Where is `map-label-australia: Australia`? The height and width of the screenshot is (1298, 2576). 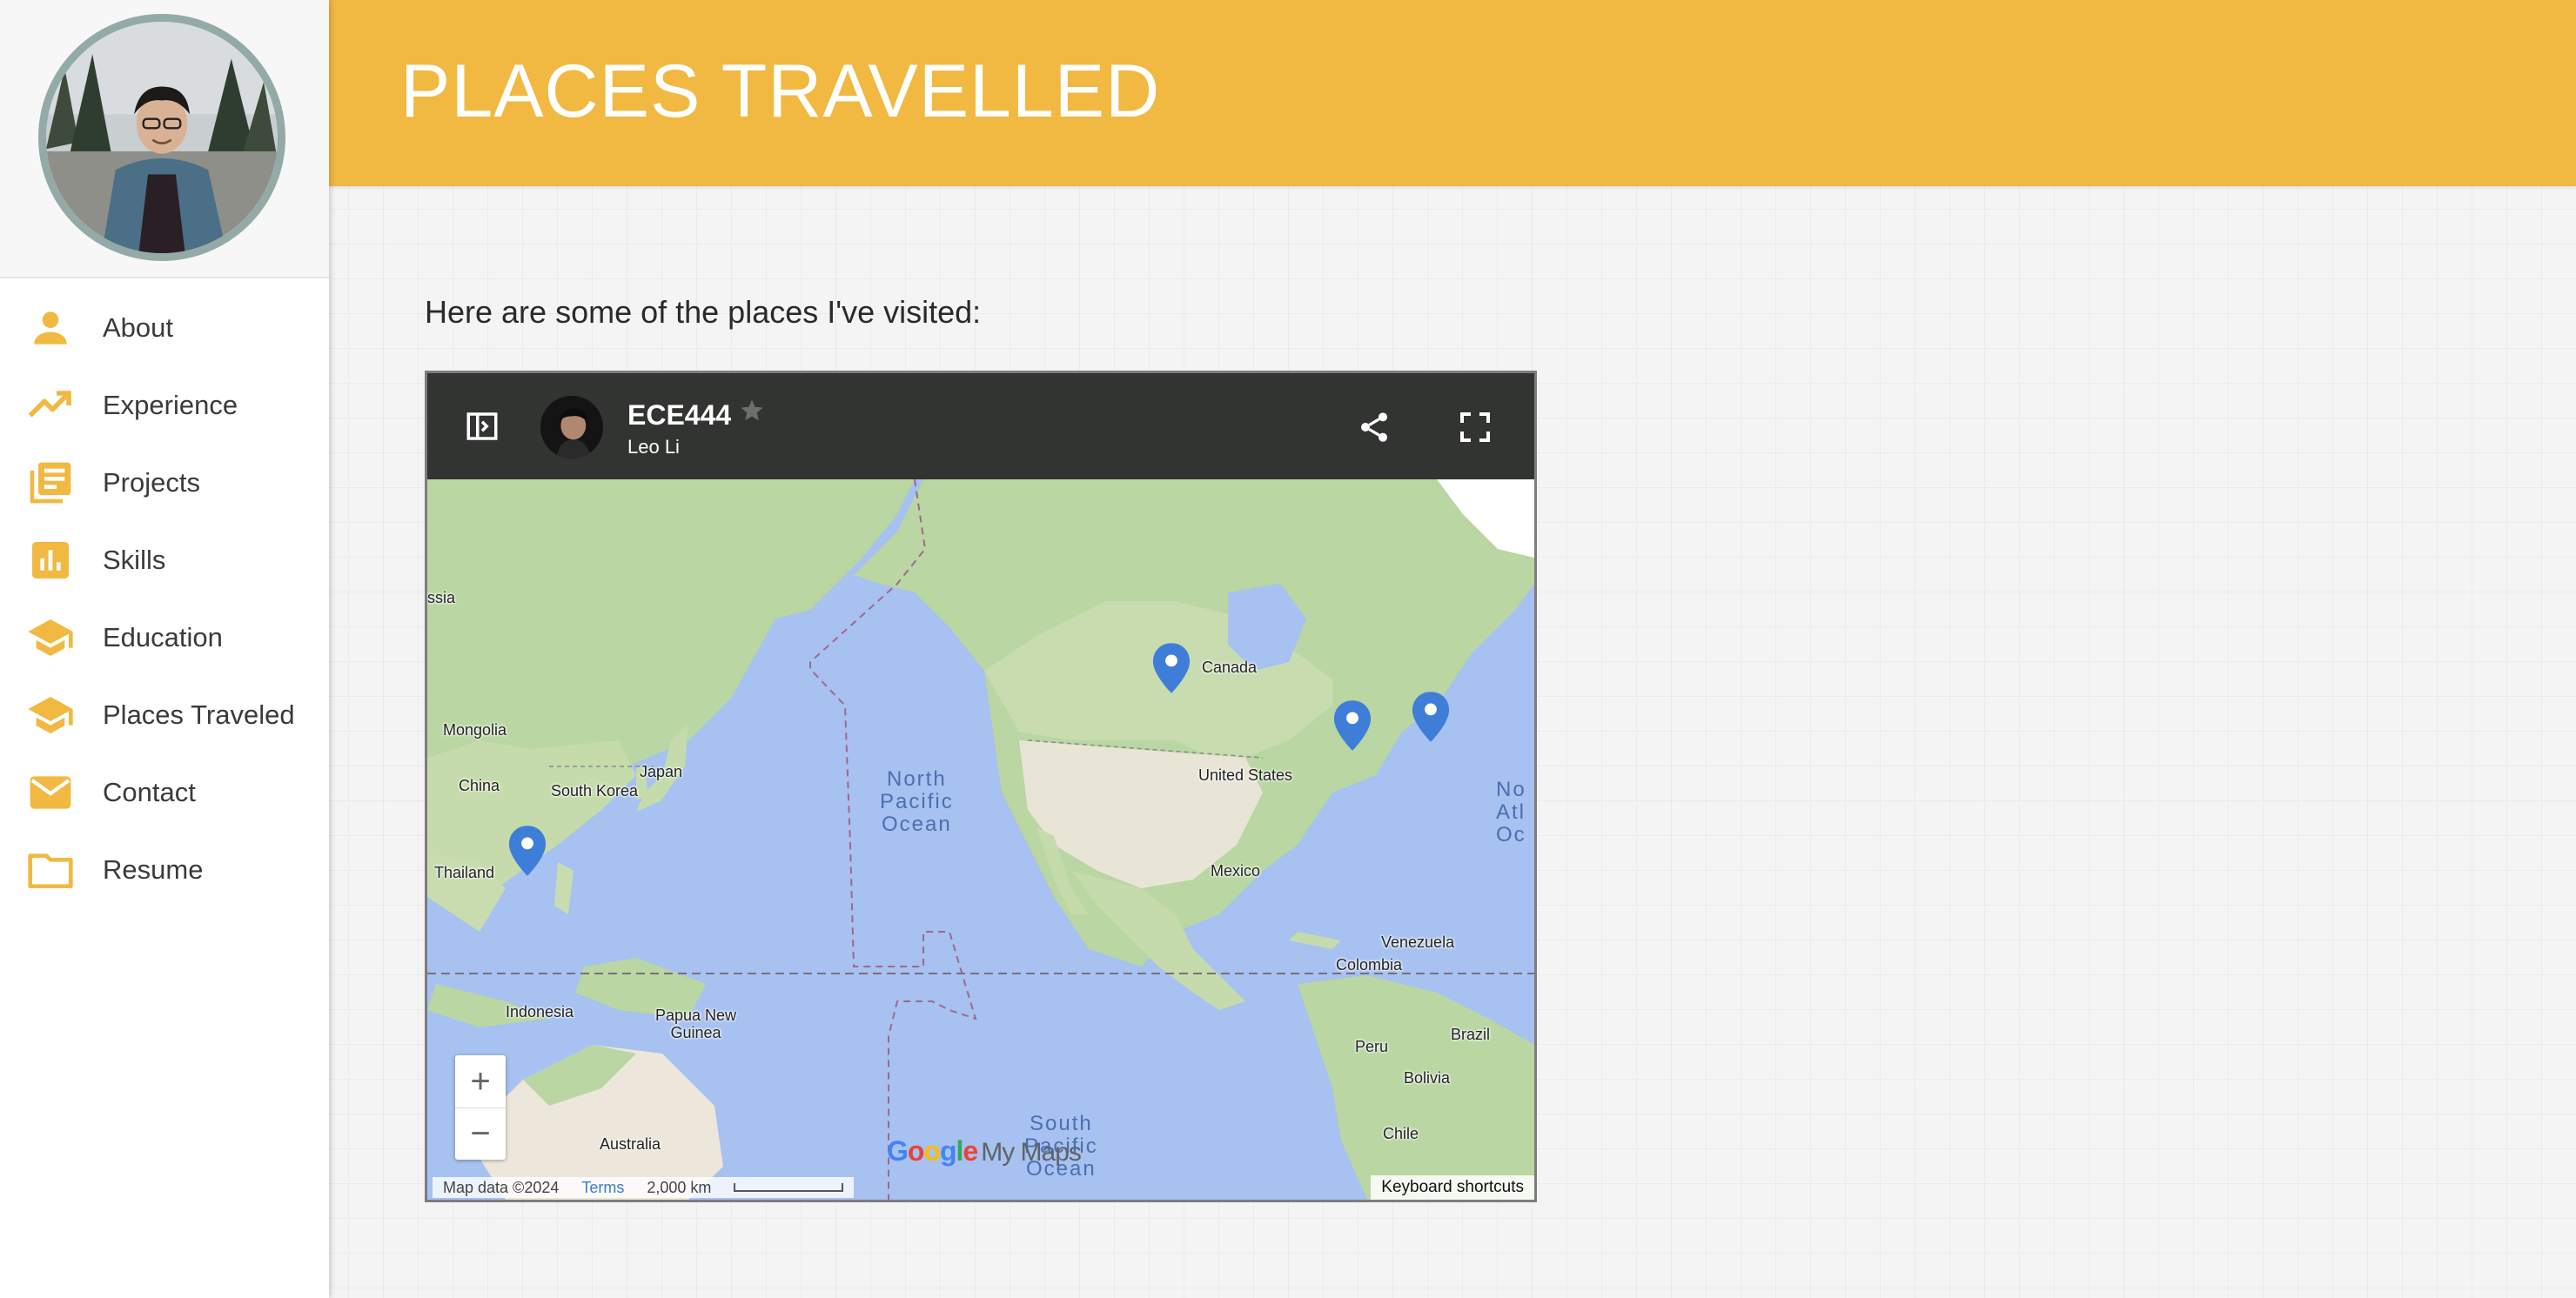 map-label-australia: Australia is located at coordinates (631, 1144).